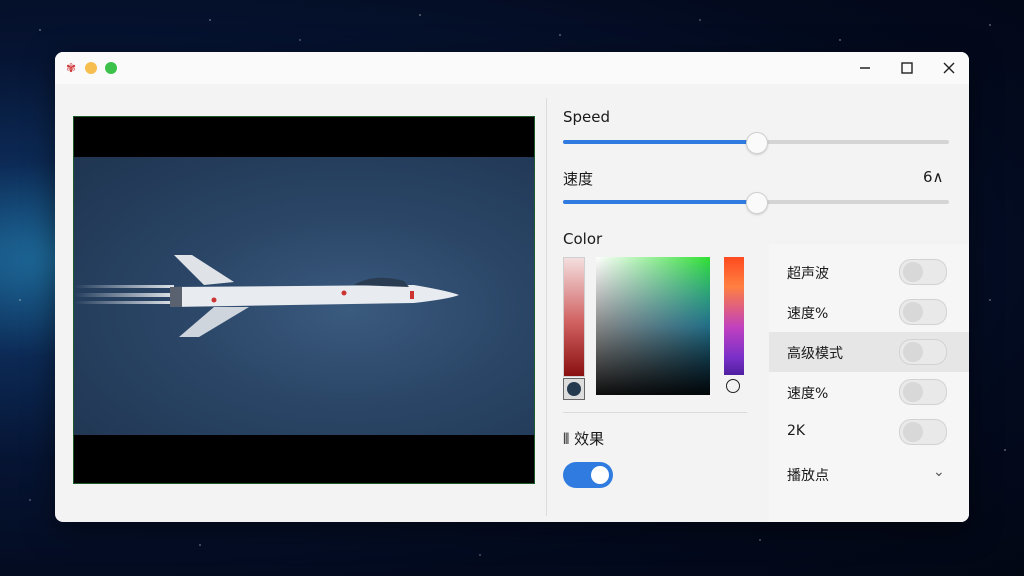  What do you see at coordinates (869, 312) in the screenshot?
I see `option-row-1: 速度%` at bounding box center [869, 312].